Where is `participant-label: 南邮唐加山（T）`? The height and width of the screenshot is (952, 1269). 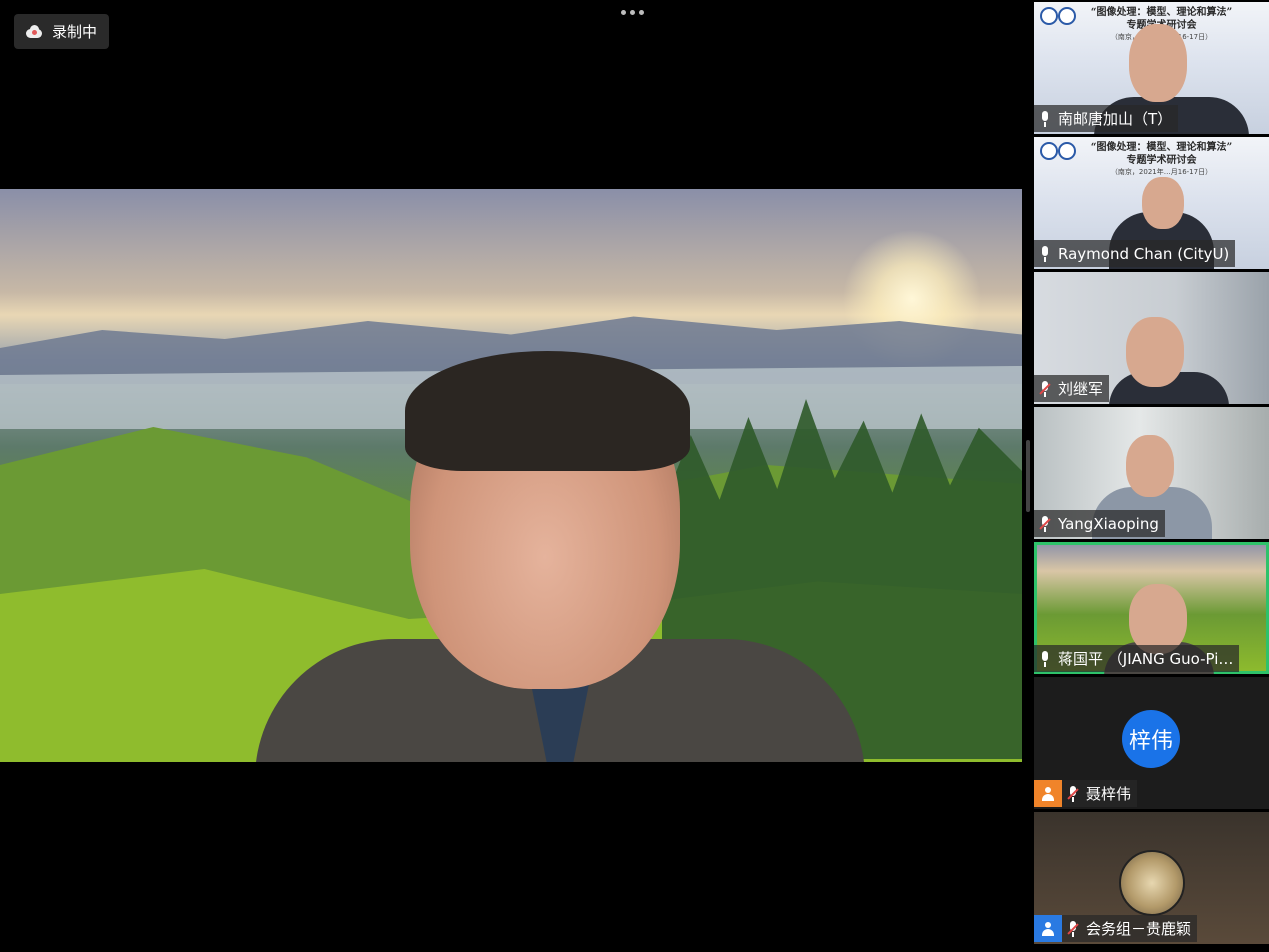 participant-label: 南邮唐加山（T） is located at coordinates (1106, 118).